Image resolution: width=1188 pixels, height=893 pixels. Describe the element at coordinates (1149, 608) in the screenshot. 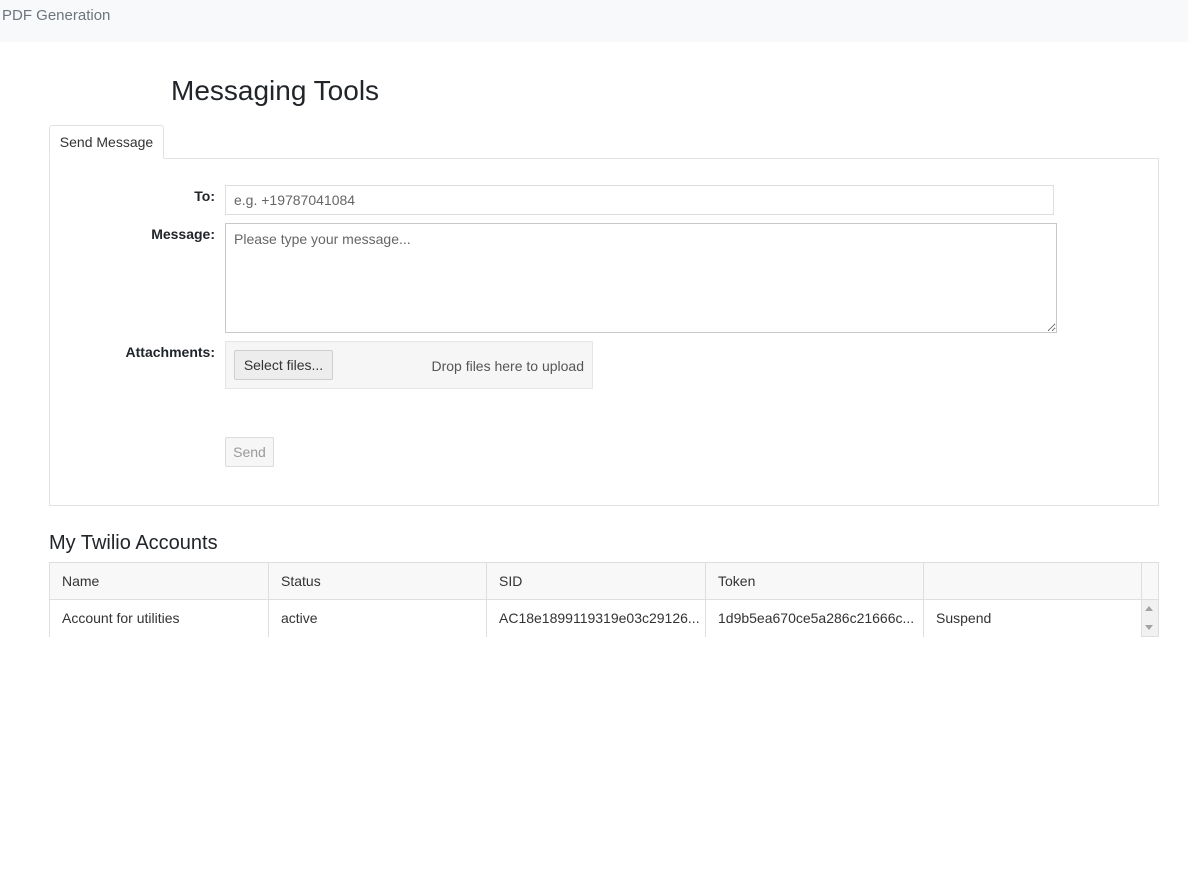

I see `scroll-up-arrow-icon` at that location.